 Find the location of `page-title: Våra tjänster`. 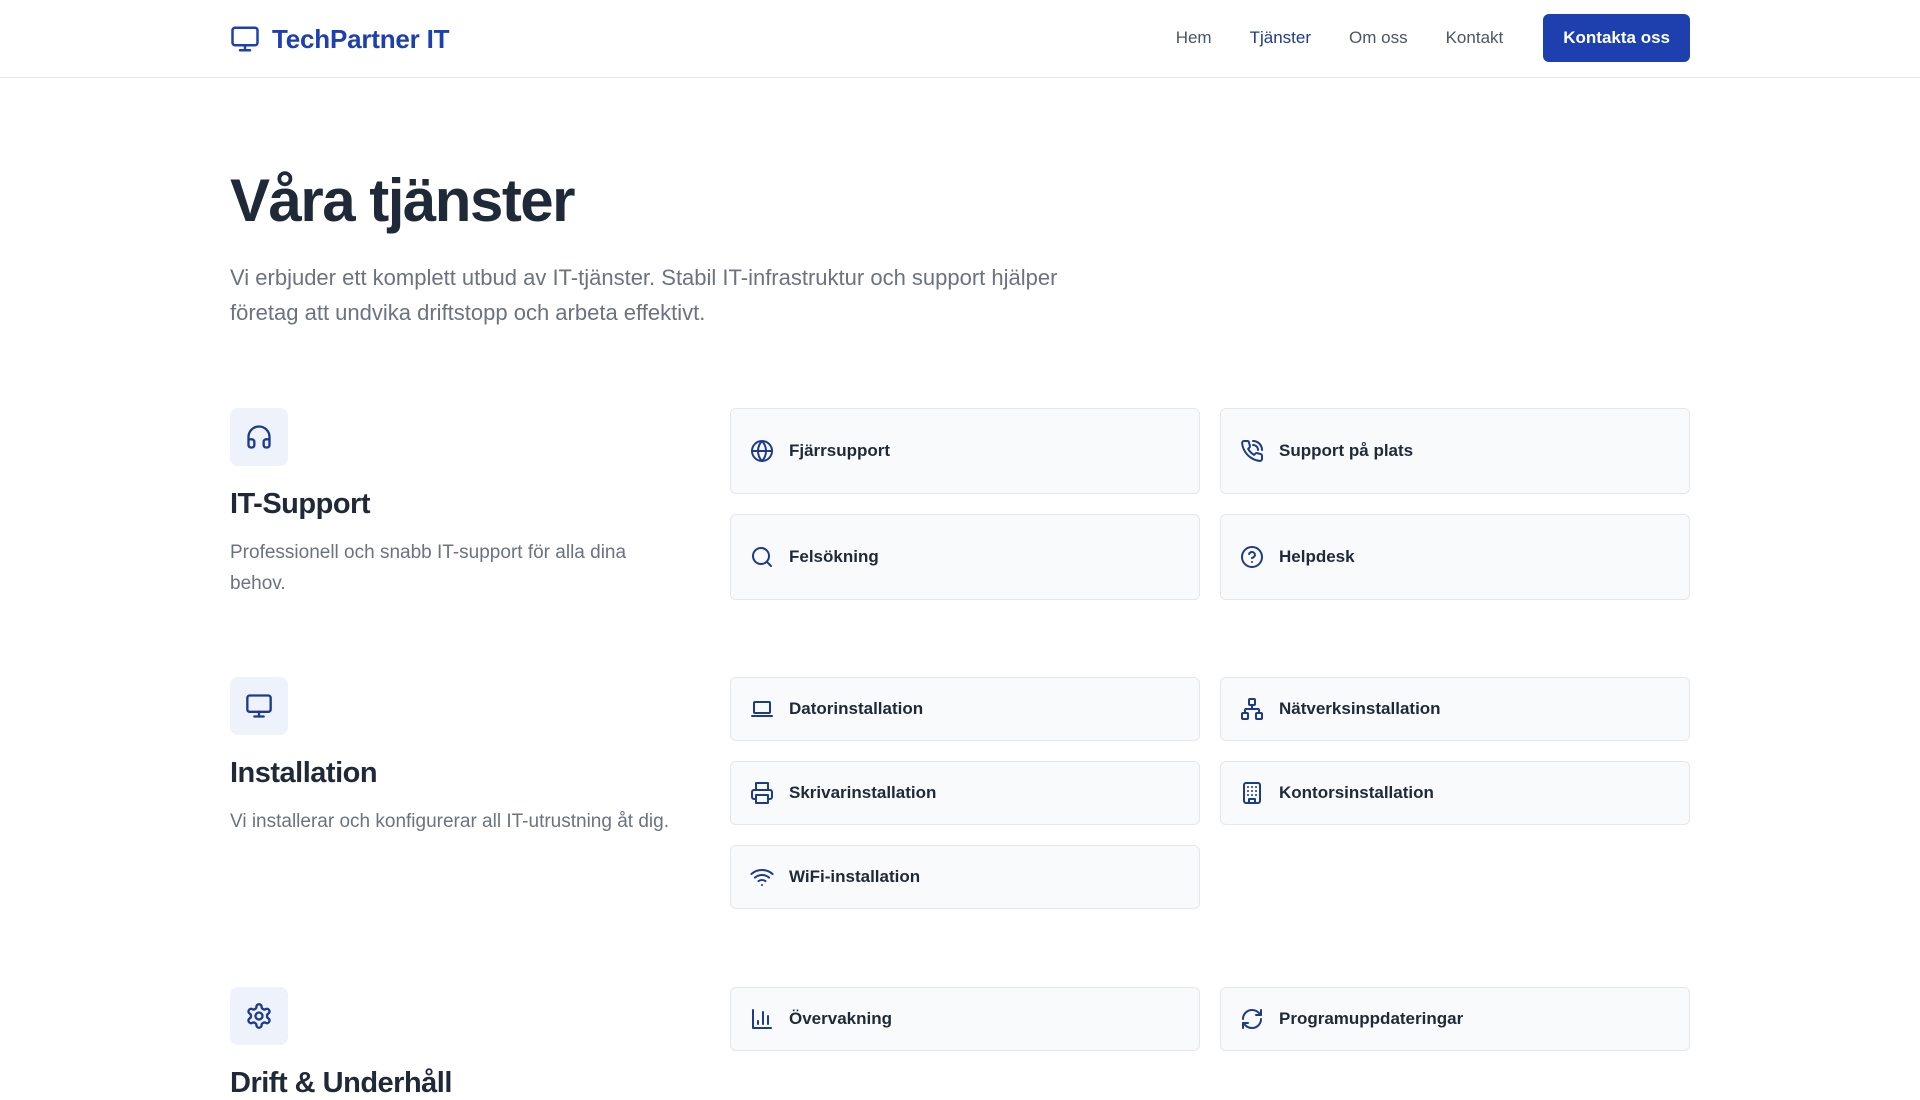

page-title: Våra tjänster is located at coordinates (403, 200).